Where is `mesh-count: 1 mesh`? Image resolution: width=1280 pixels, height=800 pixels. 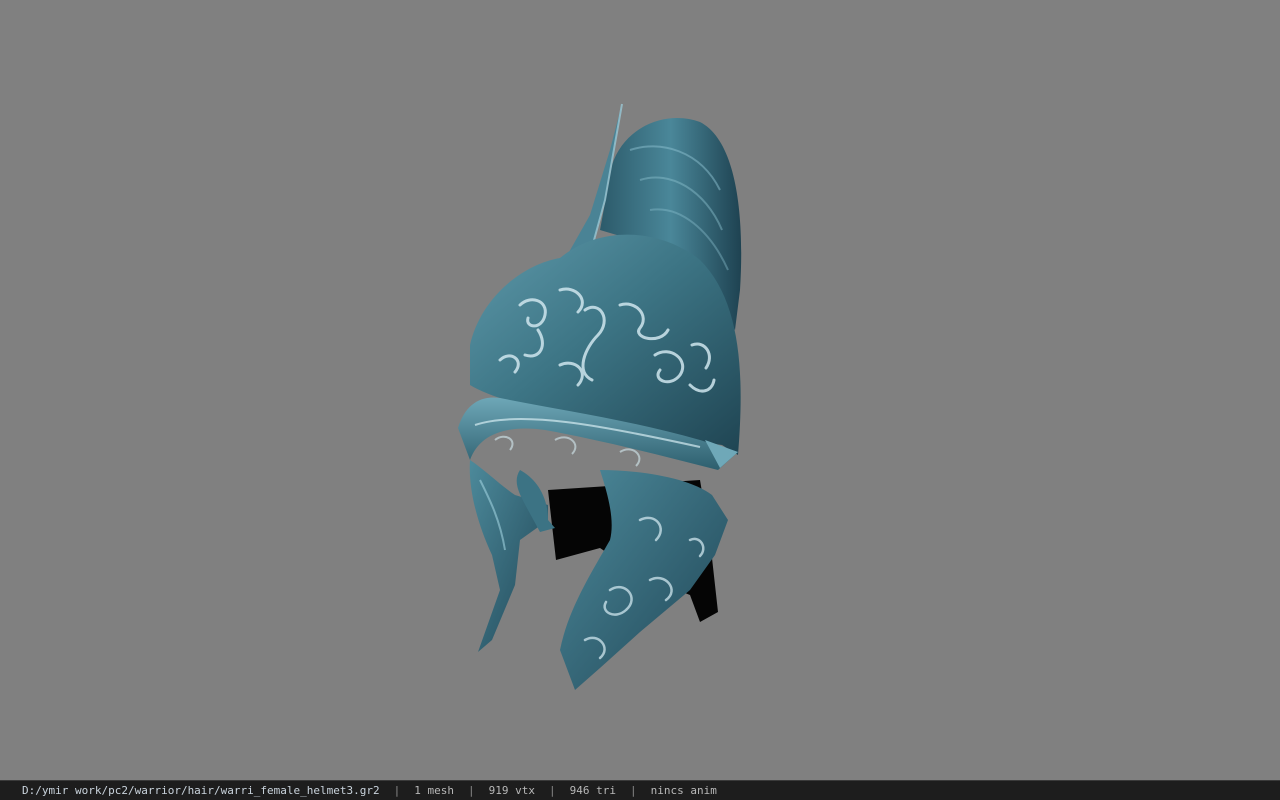
mesh-count: 1 mesh is located at coordinates (434, 790).